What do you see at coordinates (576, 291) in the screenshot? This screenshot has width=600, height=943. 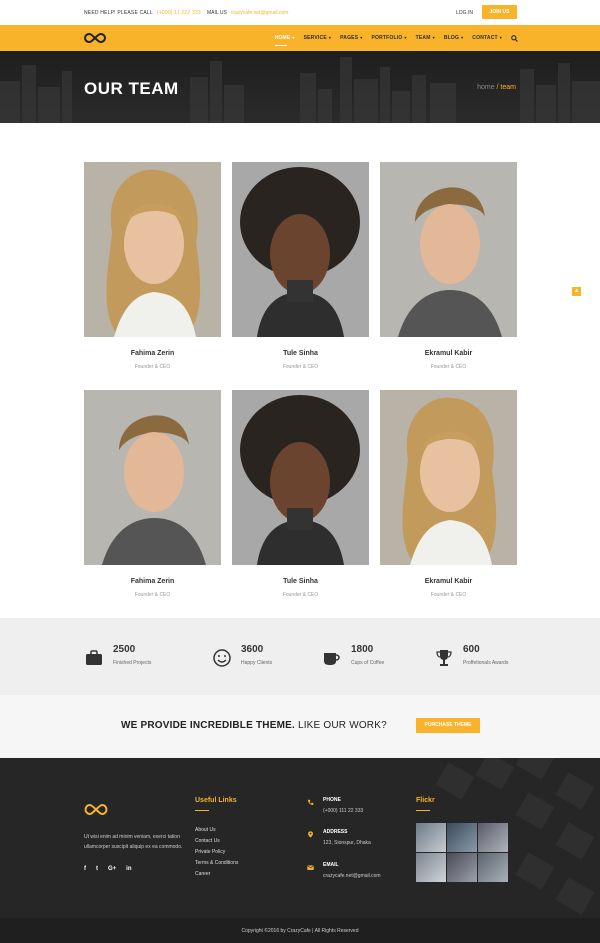 I see `scroll-to-top-button: ▲` at bounding box center [576, 291].